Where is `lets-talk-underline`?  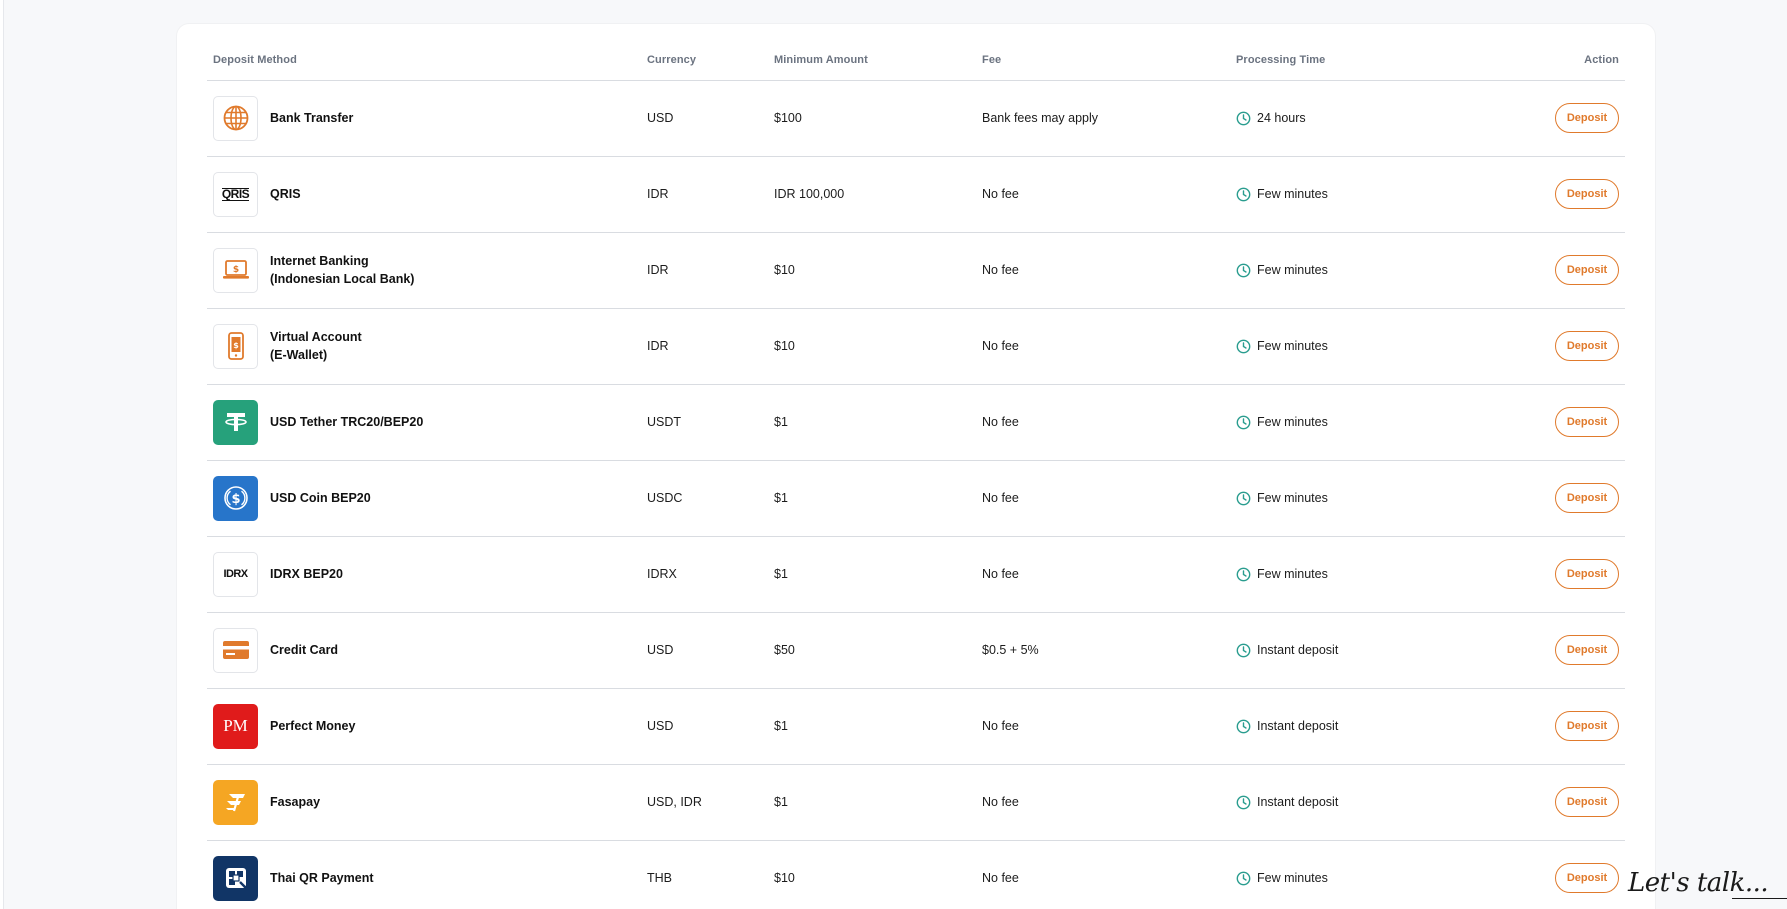 lets-talk-underline is located at coordinates (1759, 898).